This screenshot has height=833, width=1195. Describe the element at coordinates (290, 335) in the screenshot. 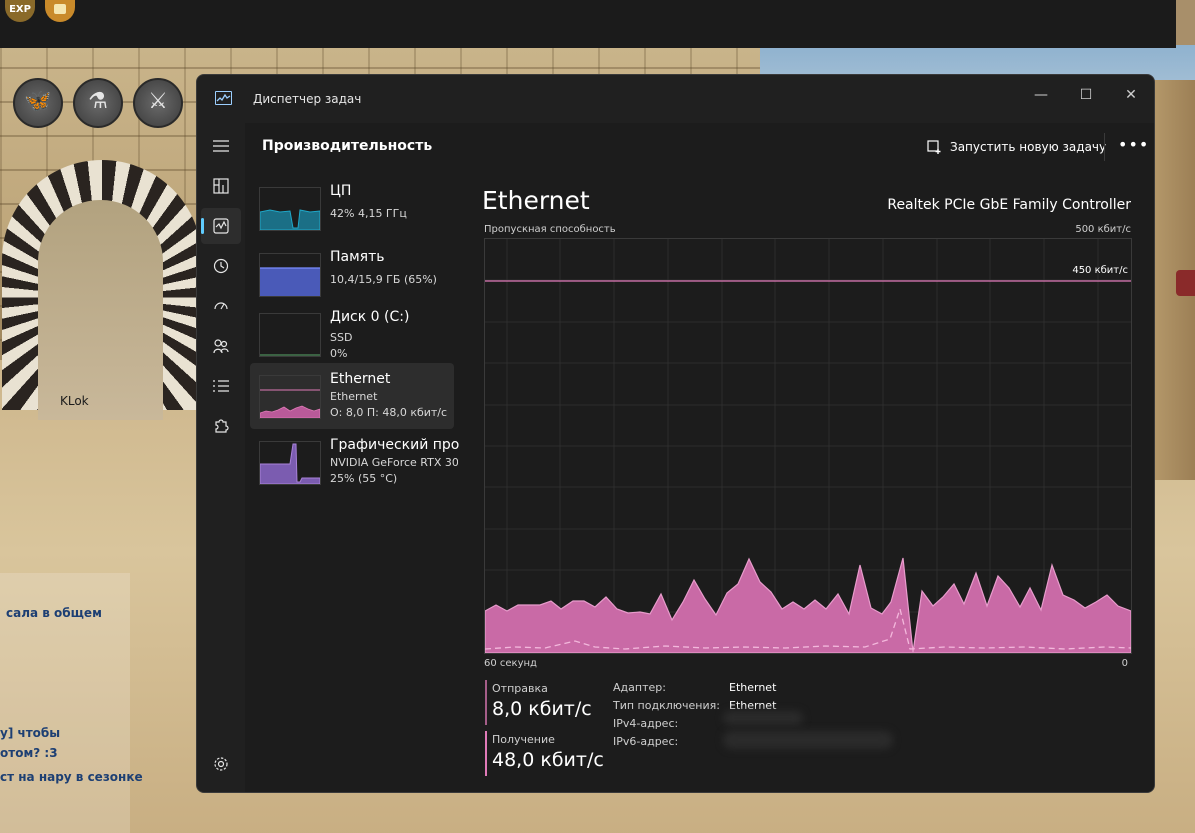

I see `disk-thumbnail-graph` at that location.